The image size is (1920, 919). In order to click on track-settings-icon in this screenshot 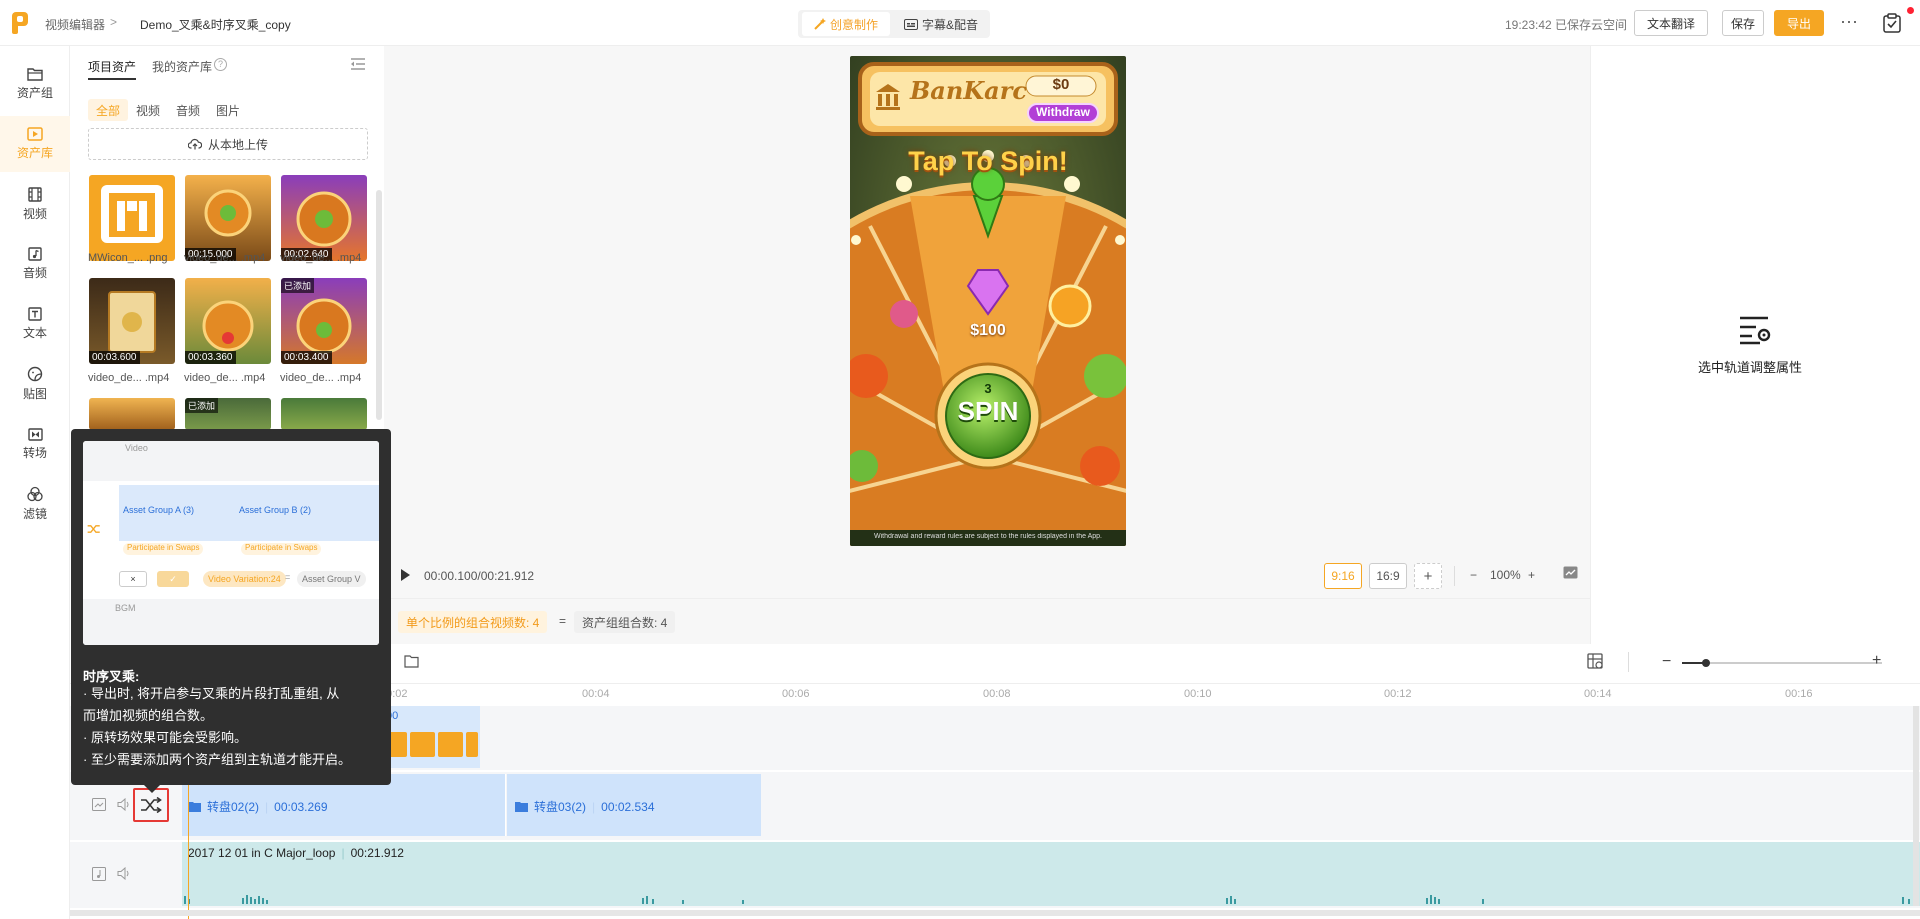, I will do `click(1755, 330)`.